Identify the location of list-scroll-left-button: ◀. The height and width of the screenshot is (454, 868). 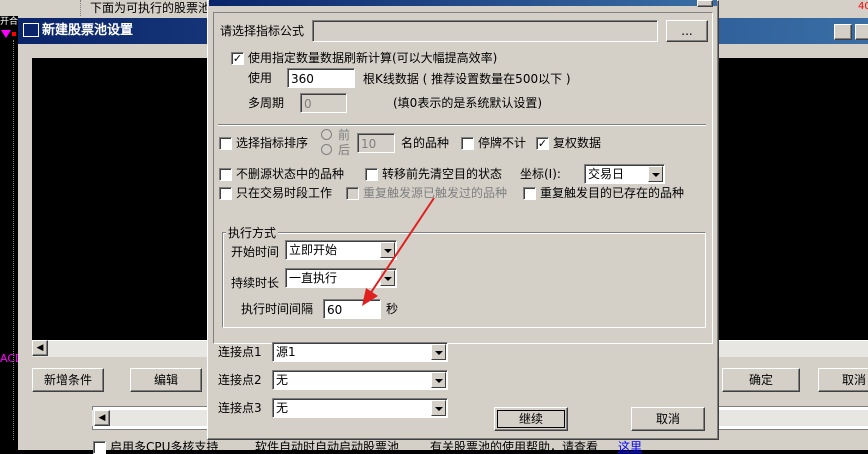
(102, 418).